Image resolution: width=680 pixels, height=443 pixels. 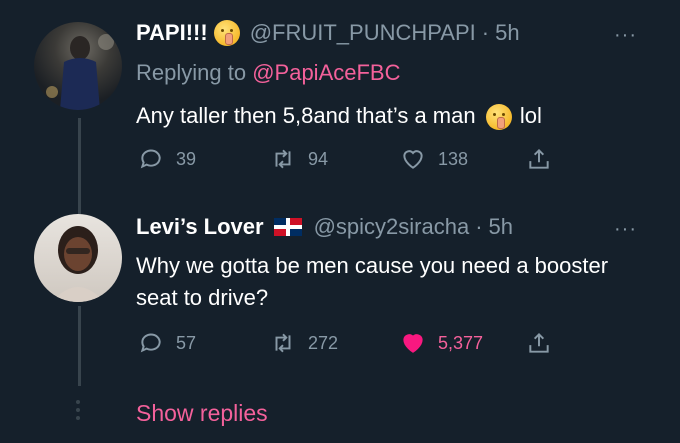 I want to click on retweet-button: 94, so click(x=299, y=159).